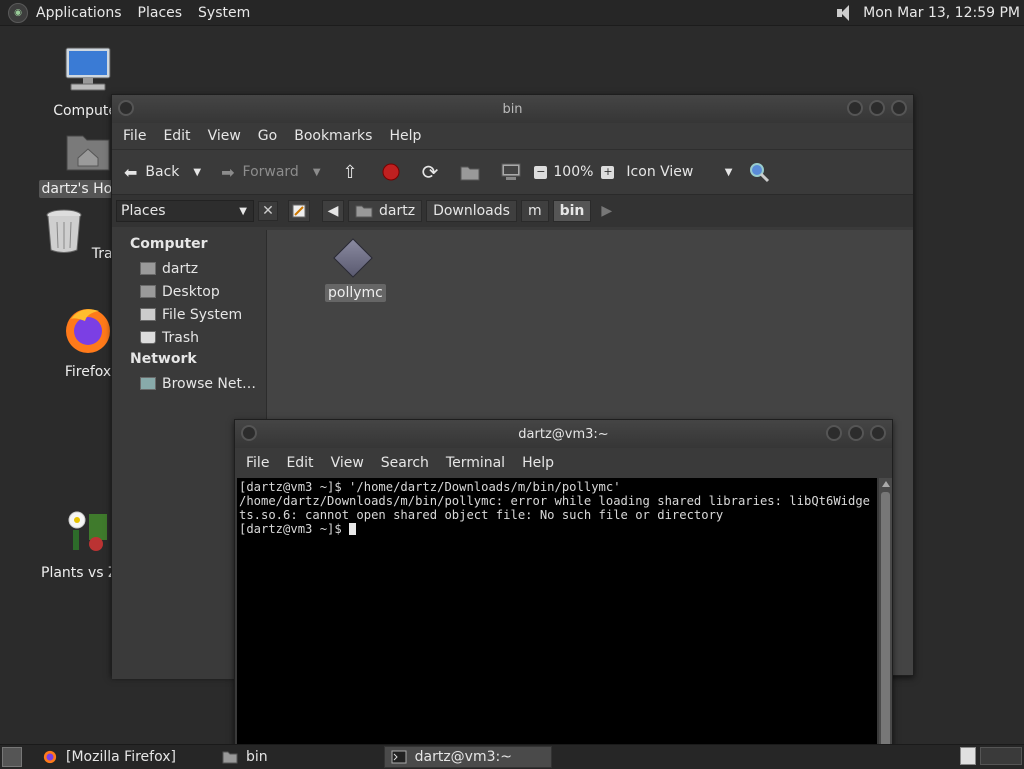 This screenshot has width=1024, height=769. I want to click on window-title: bin, so click(512, 109).